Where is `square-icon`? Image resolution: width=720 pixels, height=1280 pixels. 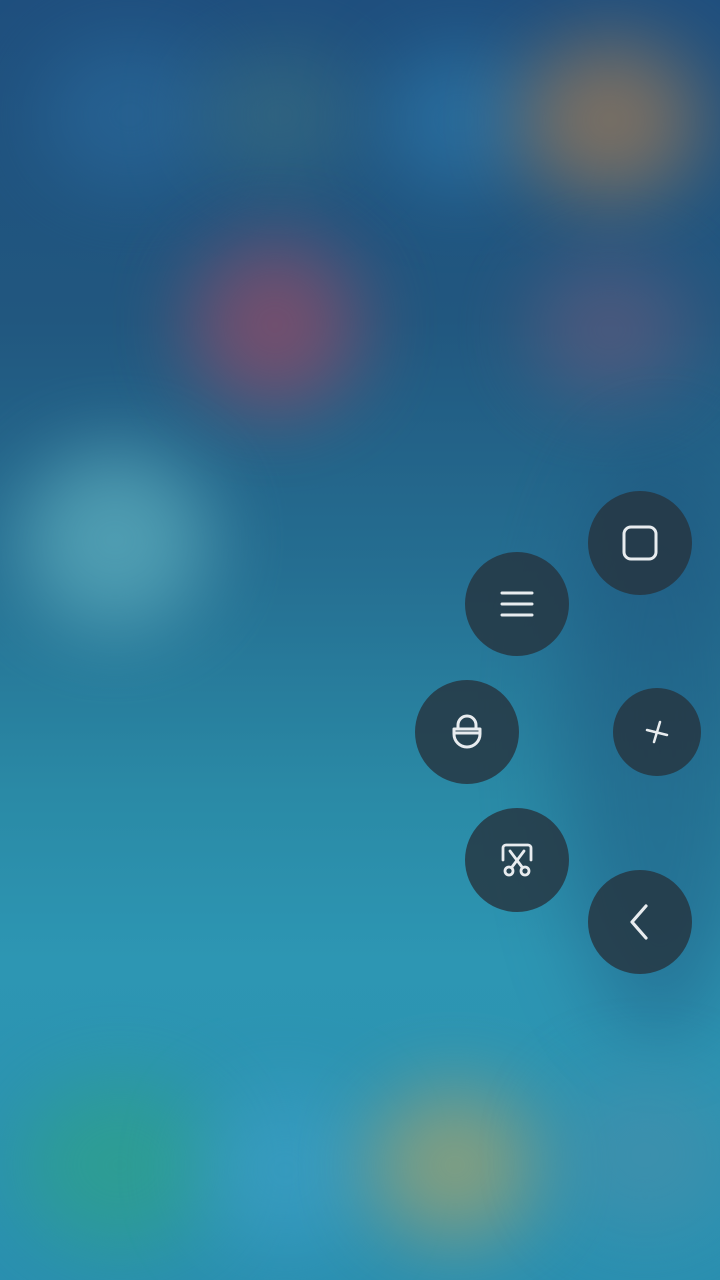
square-icon is located at coordinates (640, 543).